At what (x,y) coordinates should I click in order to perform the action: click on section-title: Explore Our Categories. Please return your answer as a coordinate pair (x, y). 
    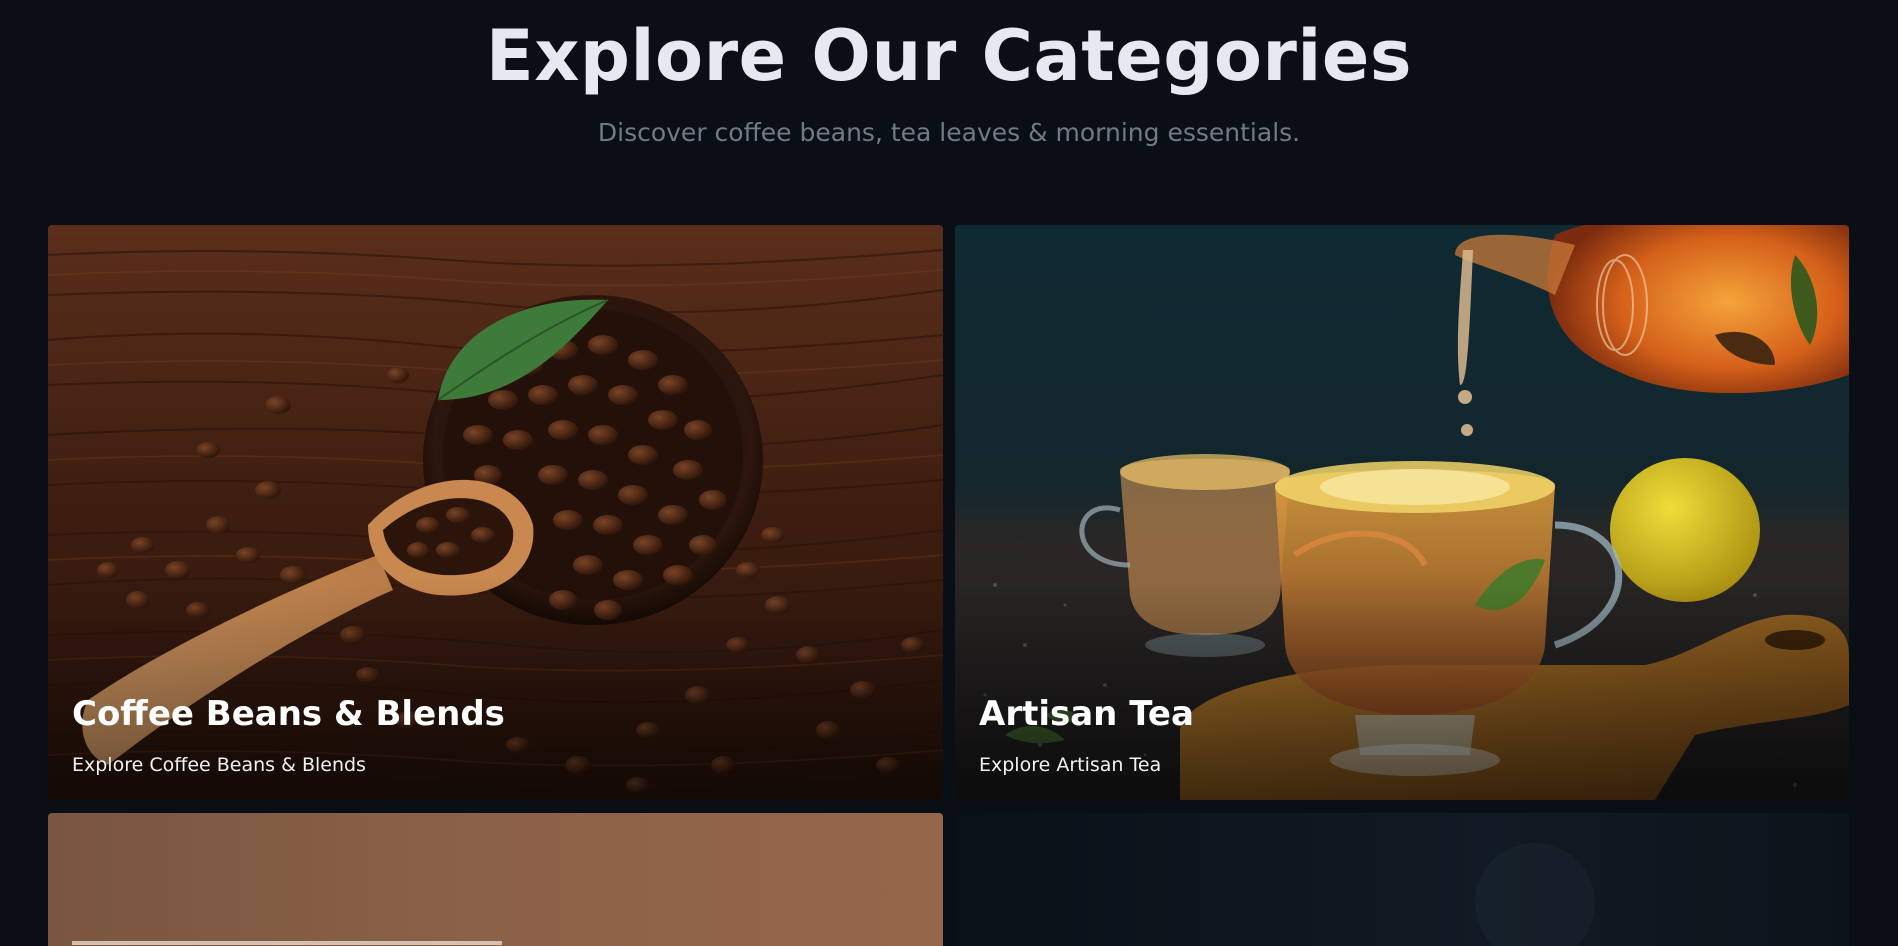
    Looking at the image, I should click on (949, 56).